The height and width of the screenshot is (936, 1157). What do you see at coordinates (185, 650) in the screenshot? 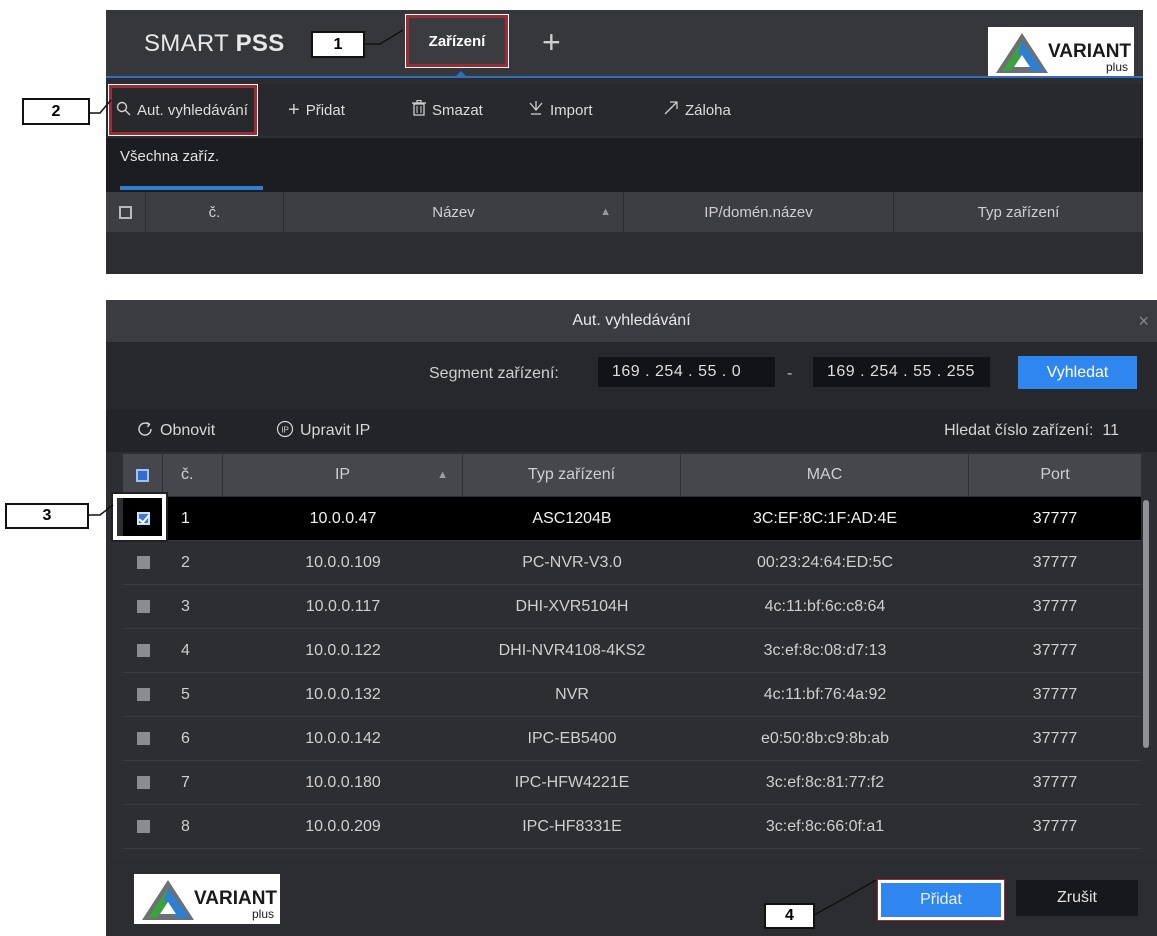
I see `cell-no: 4` at bounding box center [185, 650].